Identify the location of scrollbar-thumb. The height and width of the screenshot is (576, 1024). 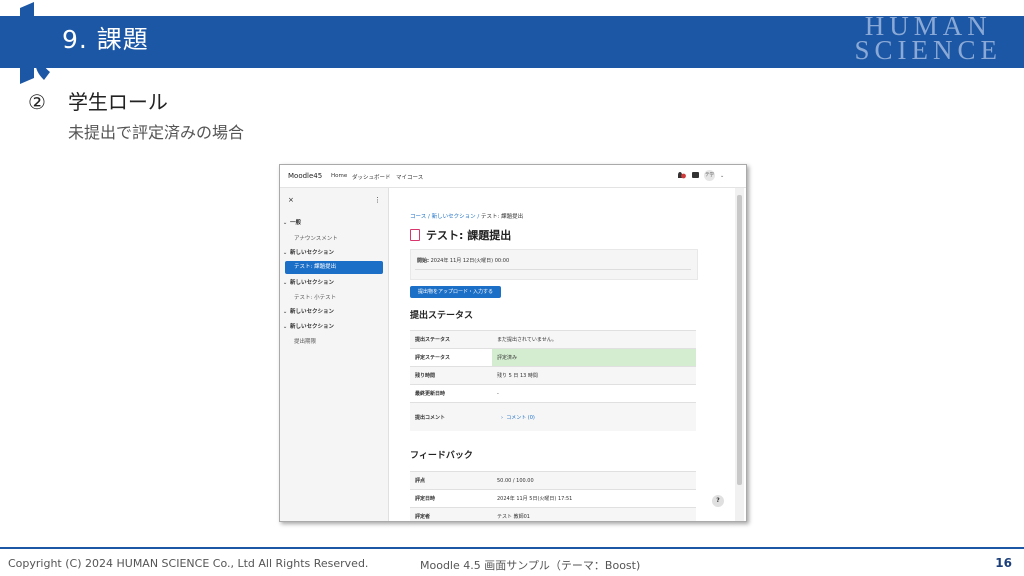
(739, 340).